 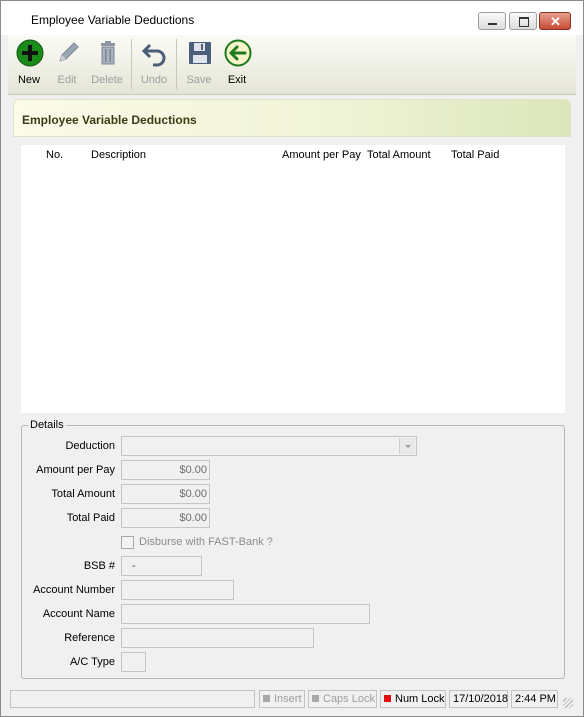 I want to click on total-amount-label: Total Amount, so click(x=83, y=494).